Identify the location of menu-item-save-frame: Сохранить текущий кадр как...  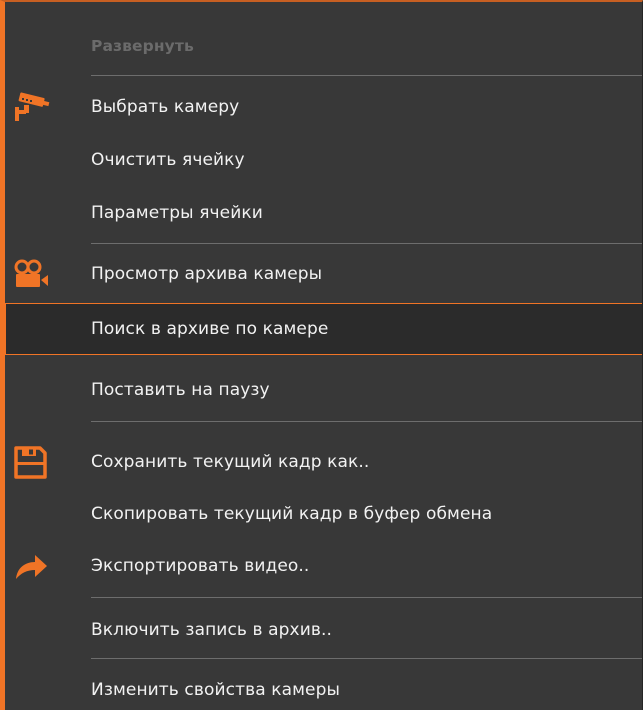
(323, 462).